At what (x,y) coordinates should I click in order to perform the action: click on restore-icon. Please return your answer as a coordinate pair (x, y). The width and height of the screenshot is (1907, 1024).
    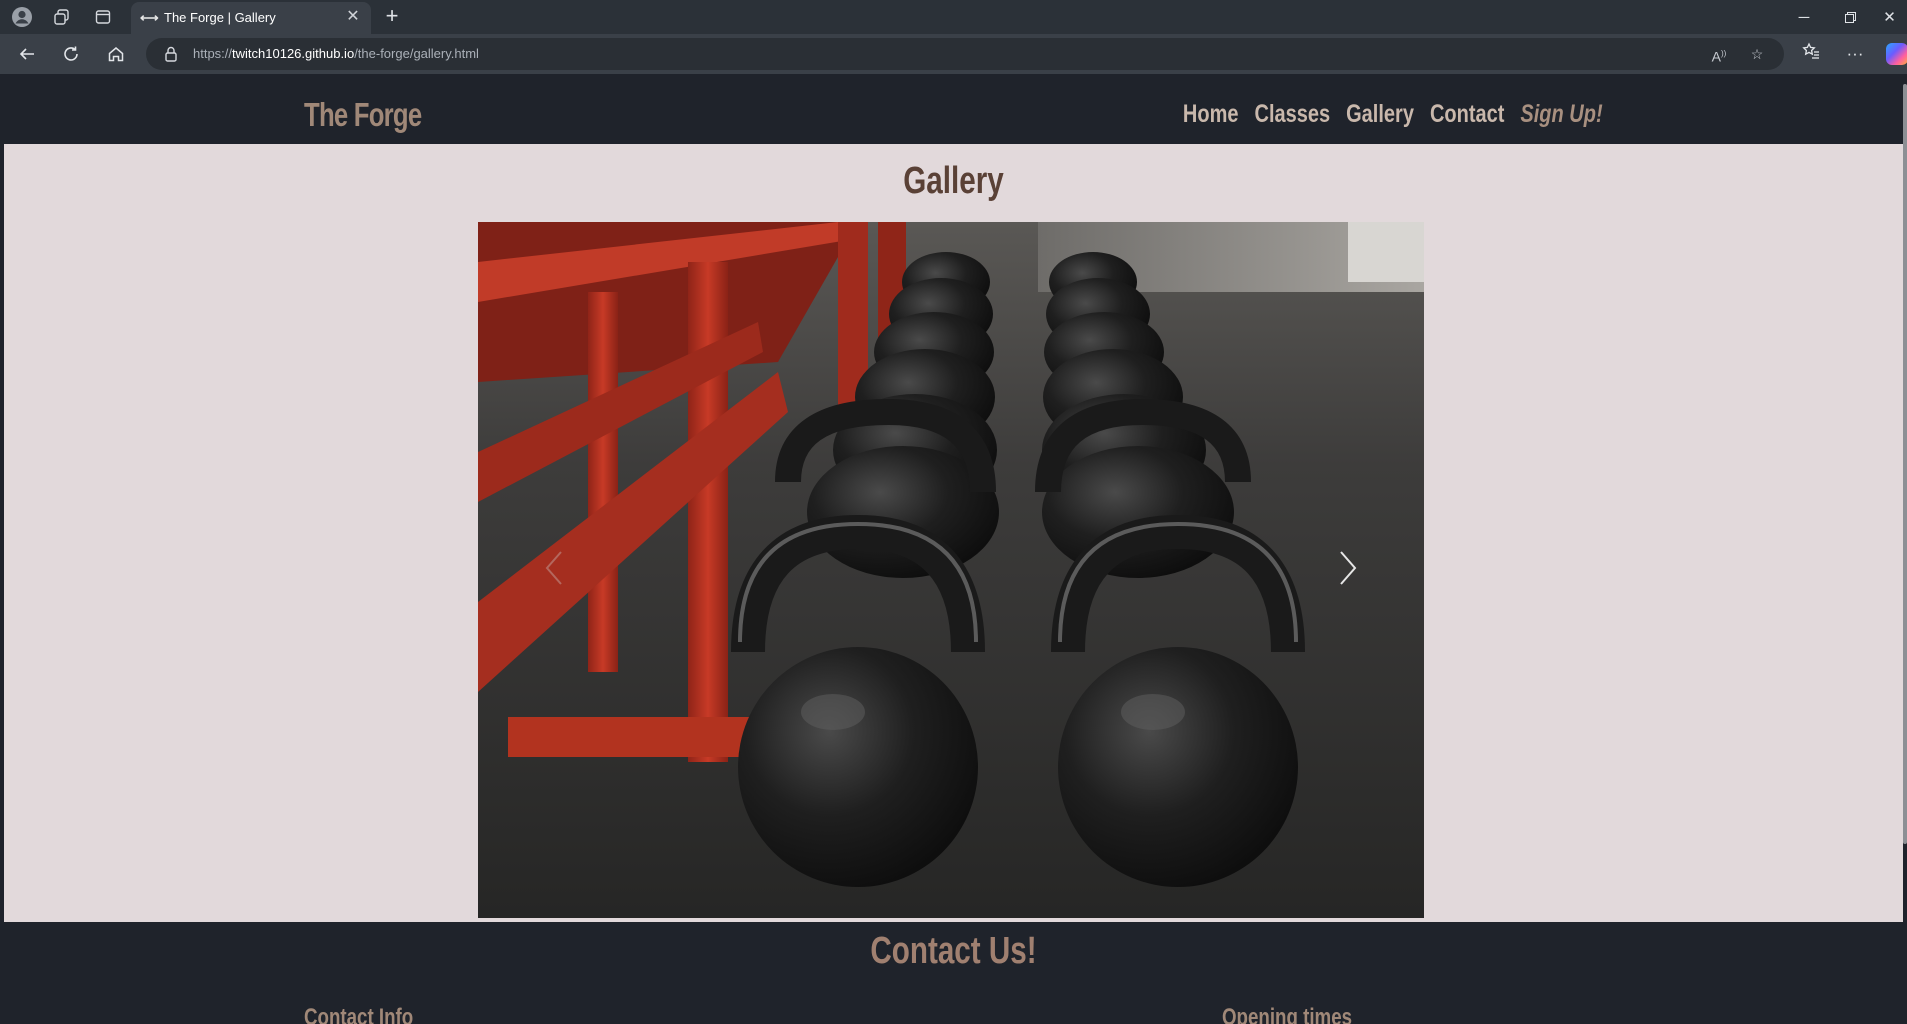
    Looking at the image, I should click on (1850, 17).